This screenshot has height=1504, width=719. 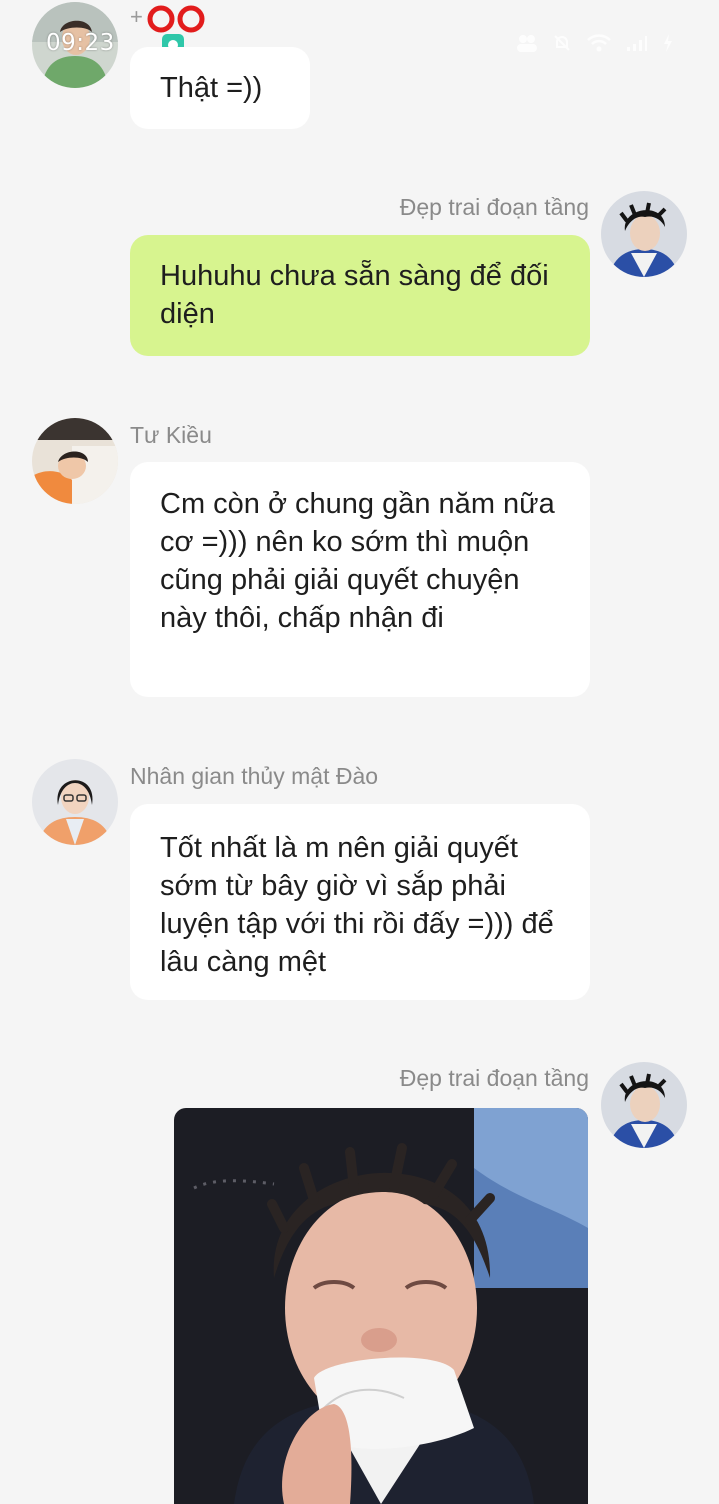 I want to click on mute-icon, so click(x=562, y=43).